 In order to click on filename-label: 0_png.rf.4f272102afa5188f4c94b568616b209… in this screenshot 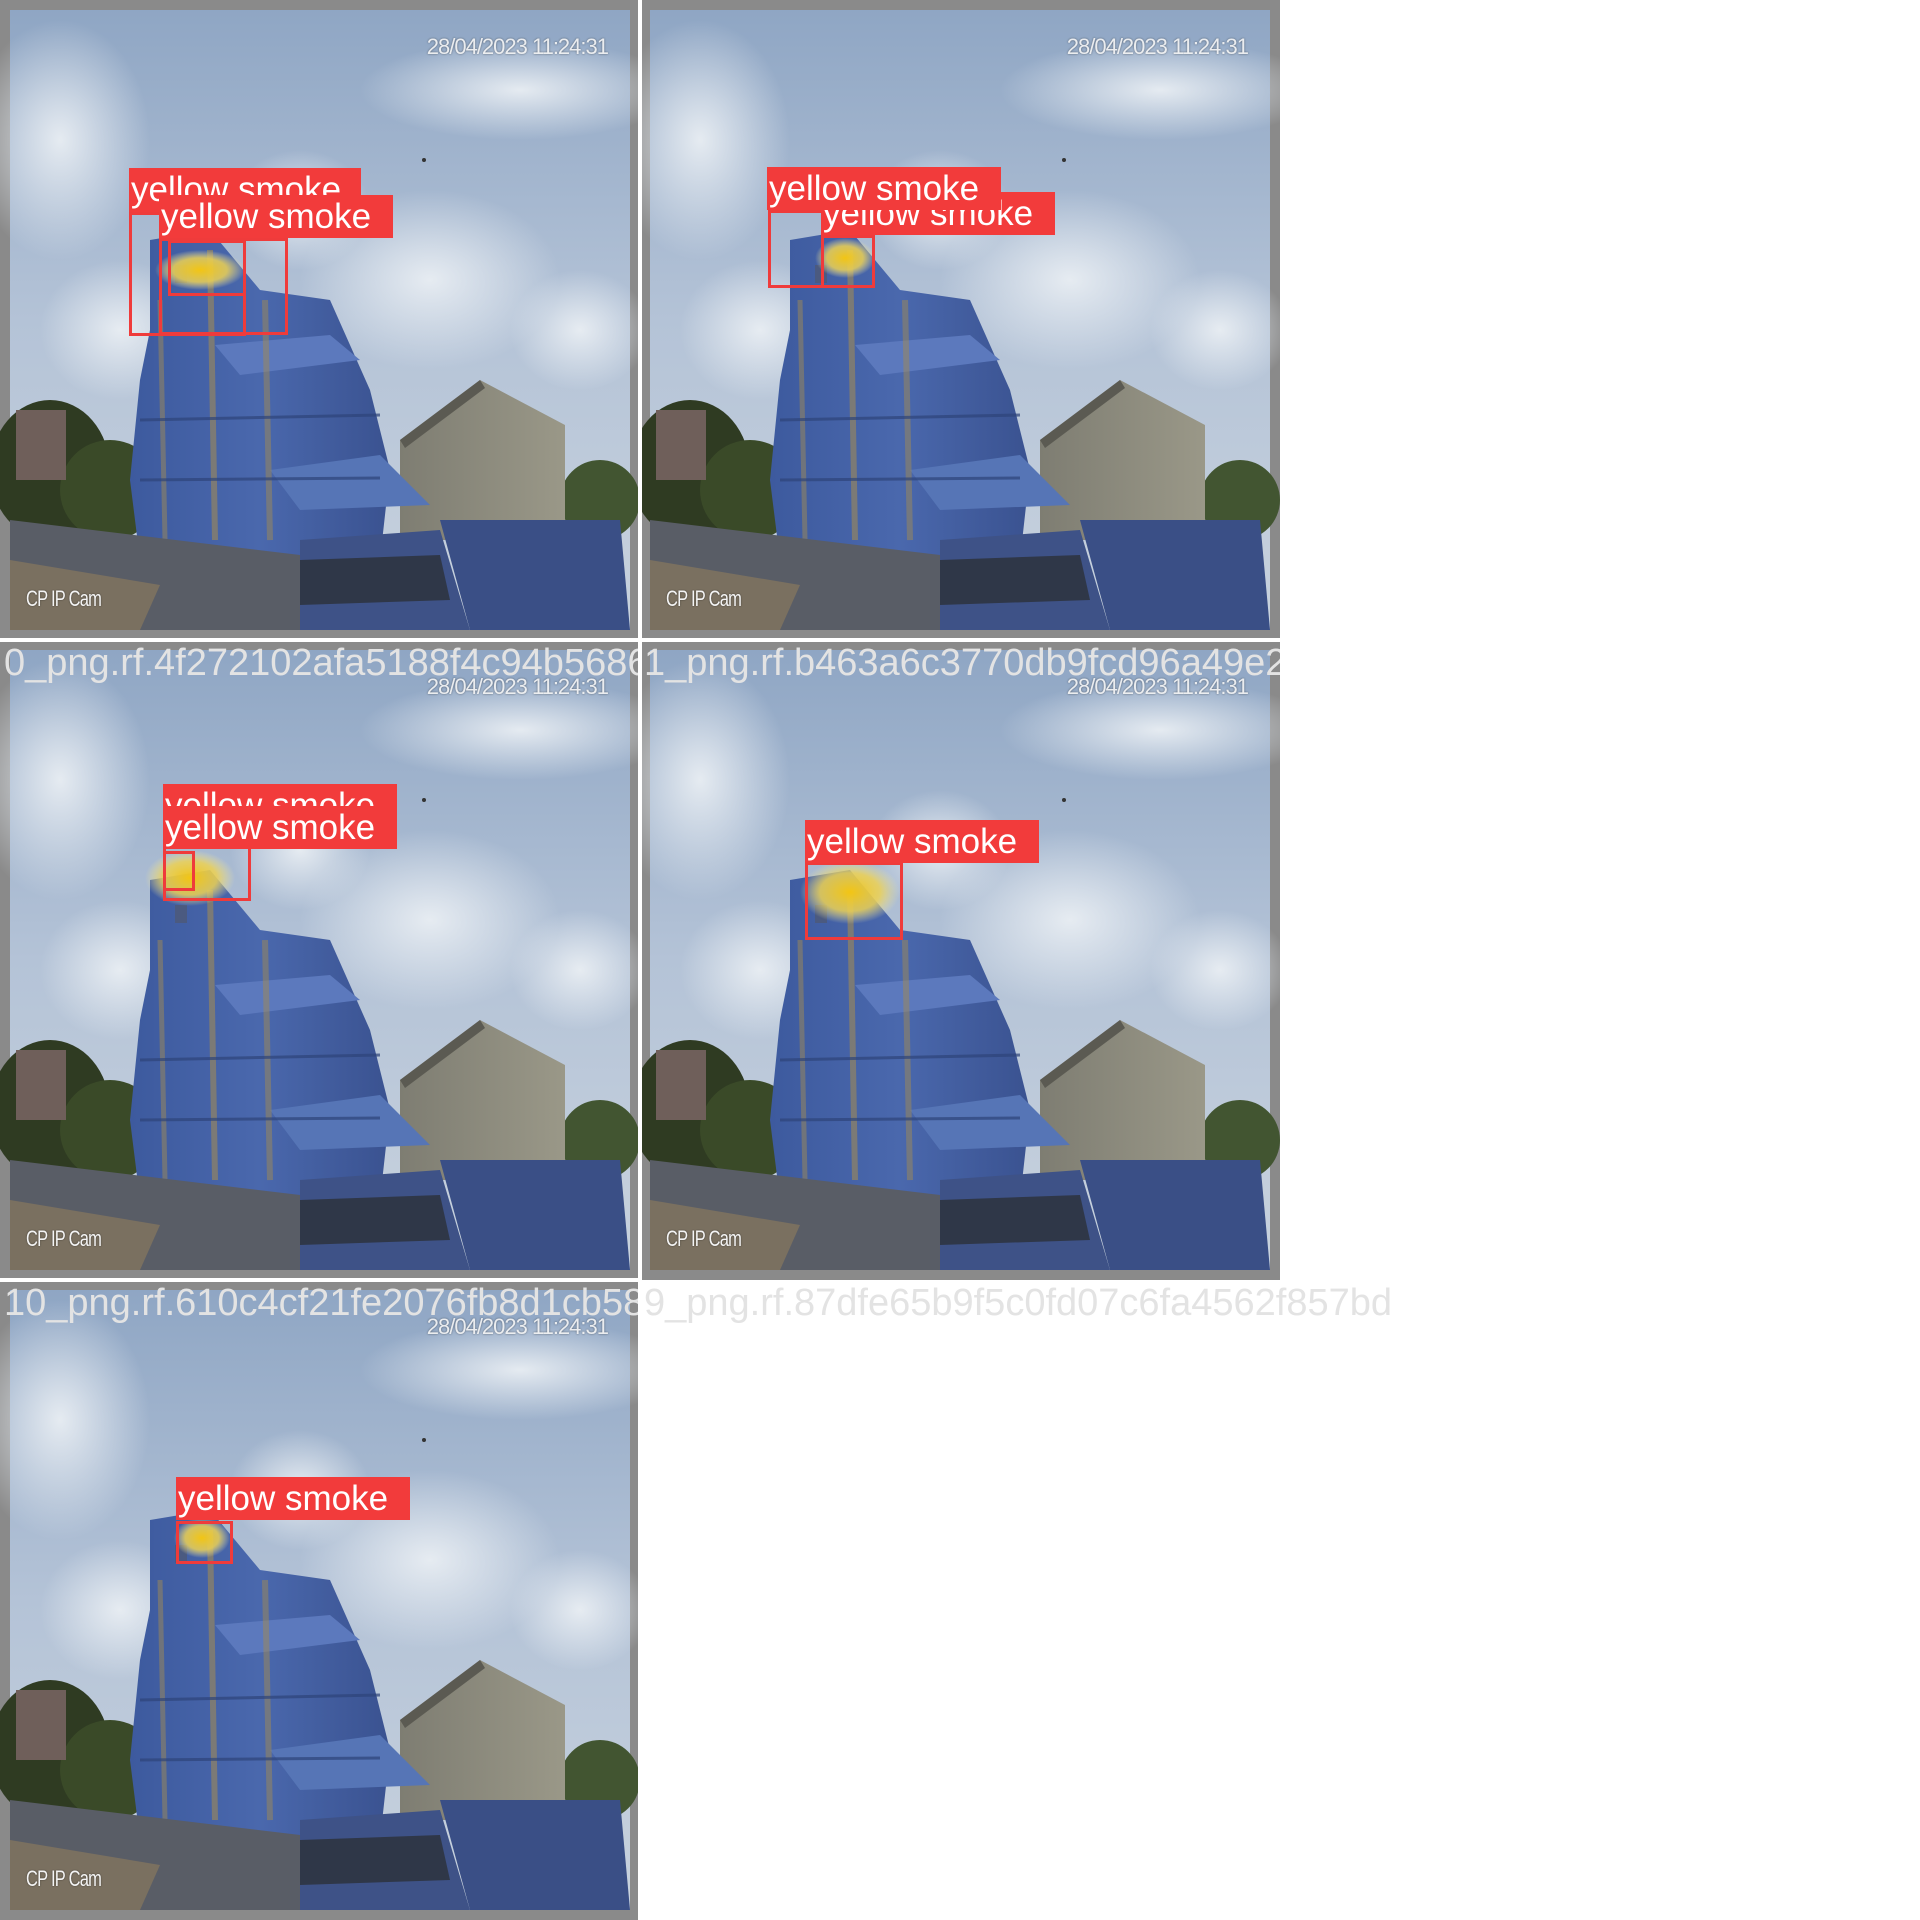, I will do `click(322, 663)`.